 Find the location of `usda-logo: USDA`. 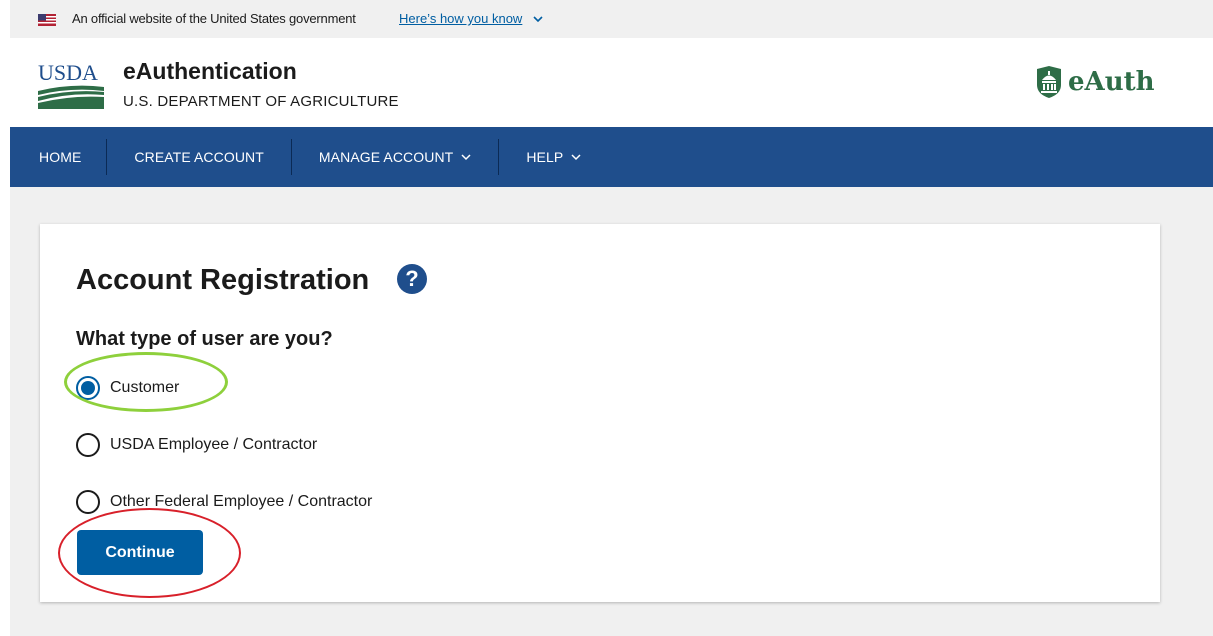

usda-logo: USDA is located at coordinates (71, 85).